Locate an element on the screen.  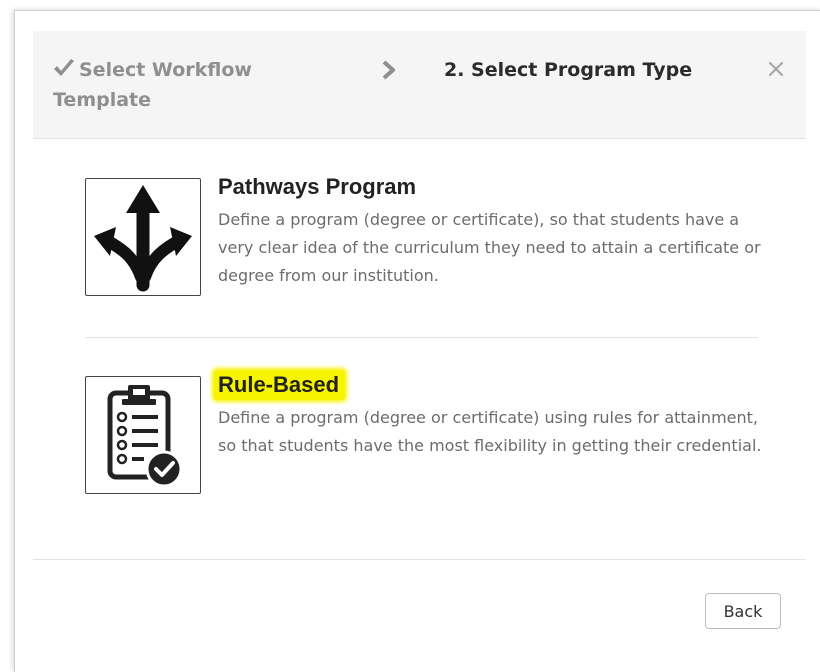
branching-arrows-icon is located at coordinates (143, 238).